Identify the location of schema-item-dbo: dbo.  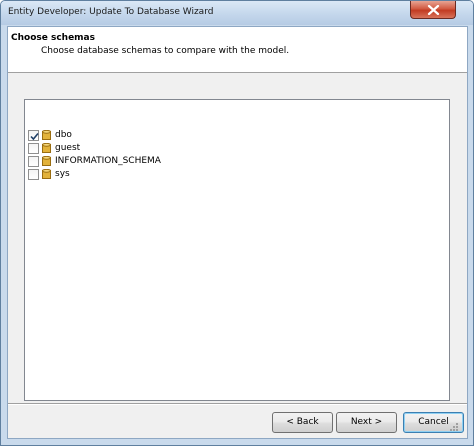
(128, 136).